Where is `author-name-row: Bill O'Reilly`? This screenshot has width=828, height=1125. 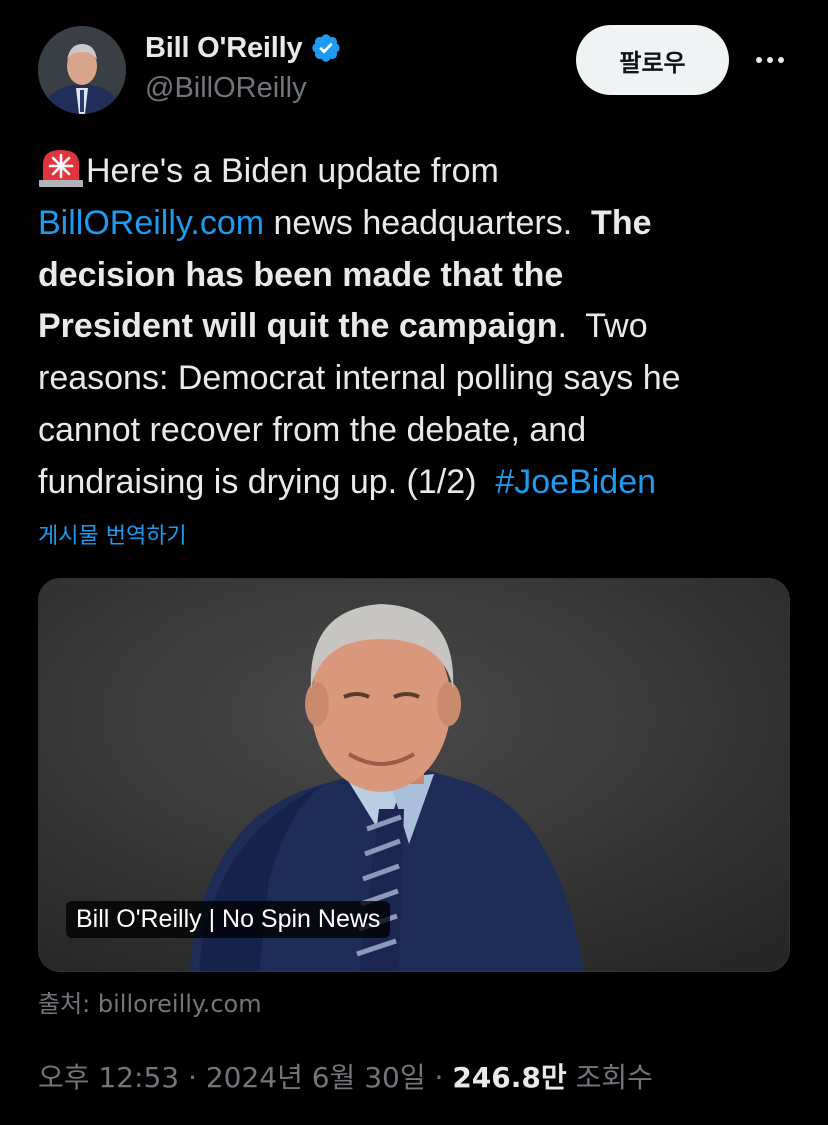
author-name-row: Bill O'Reilly is located at coordinates (243, 48).